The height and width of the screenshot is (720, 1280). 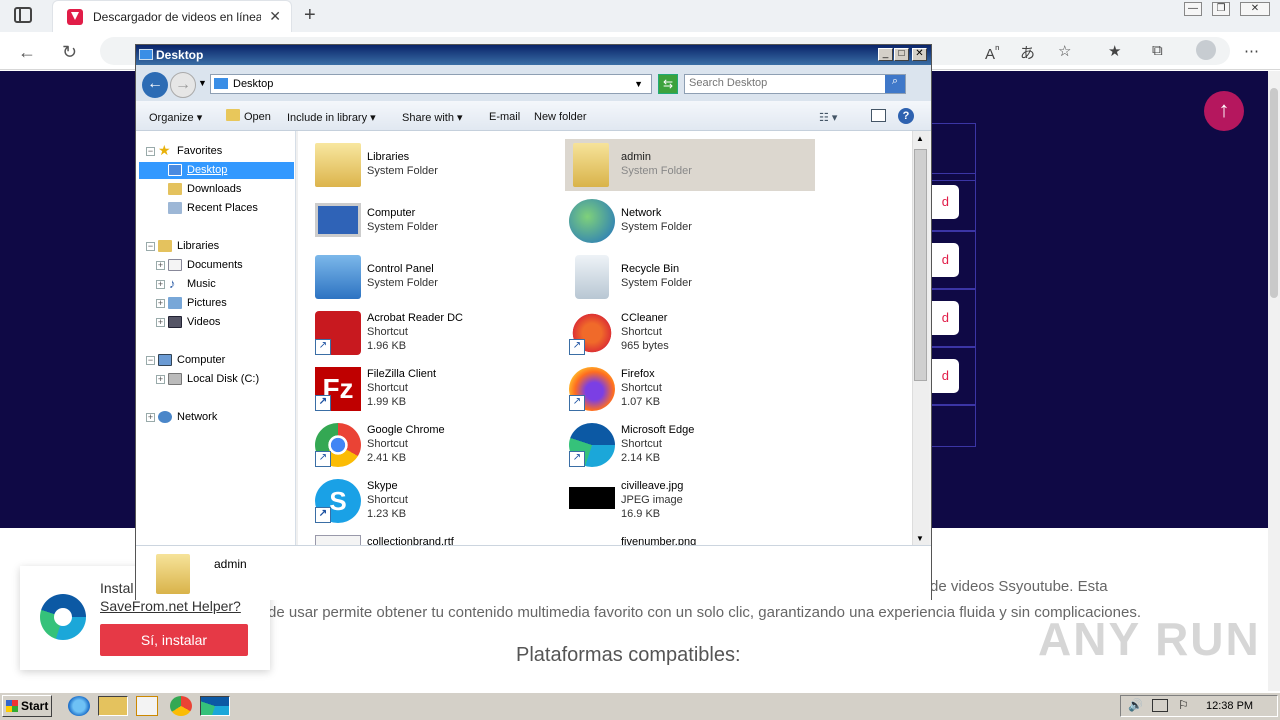 I want to click on explorer-maximize-button: □, so click(x=901, y=54).